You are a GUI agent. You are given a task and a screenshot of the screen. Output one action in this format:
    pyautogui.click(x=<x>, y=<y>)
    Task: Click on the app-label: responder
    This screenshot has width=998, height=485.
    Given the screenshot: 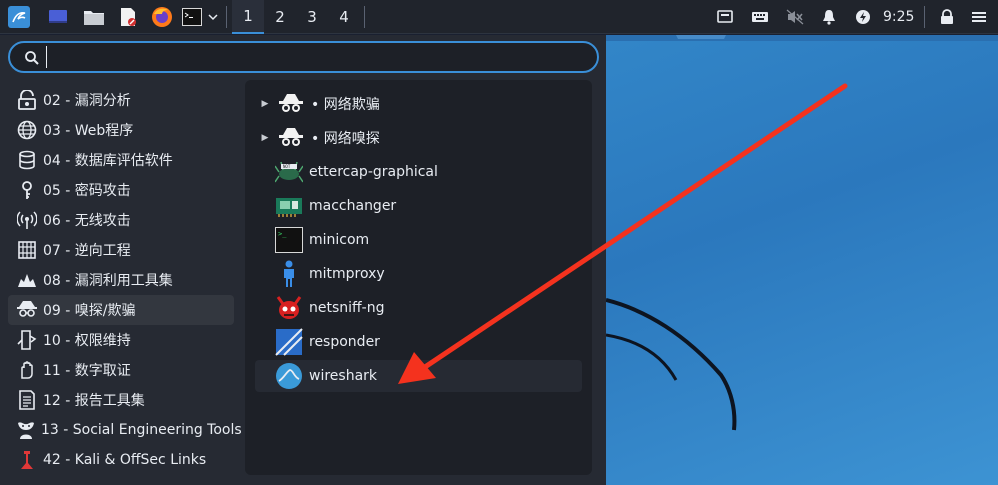 What is the action you would take?
    pyautogui.click(x=344, y=342)
    